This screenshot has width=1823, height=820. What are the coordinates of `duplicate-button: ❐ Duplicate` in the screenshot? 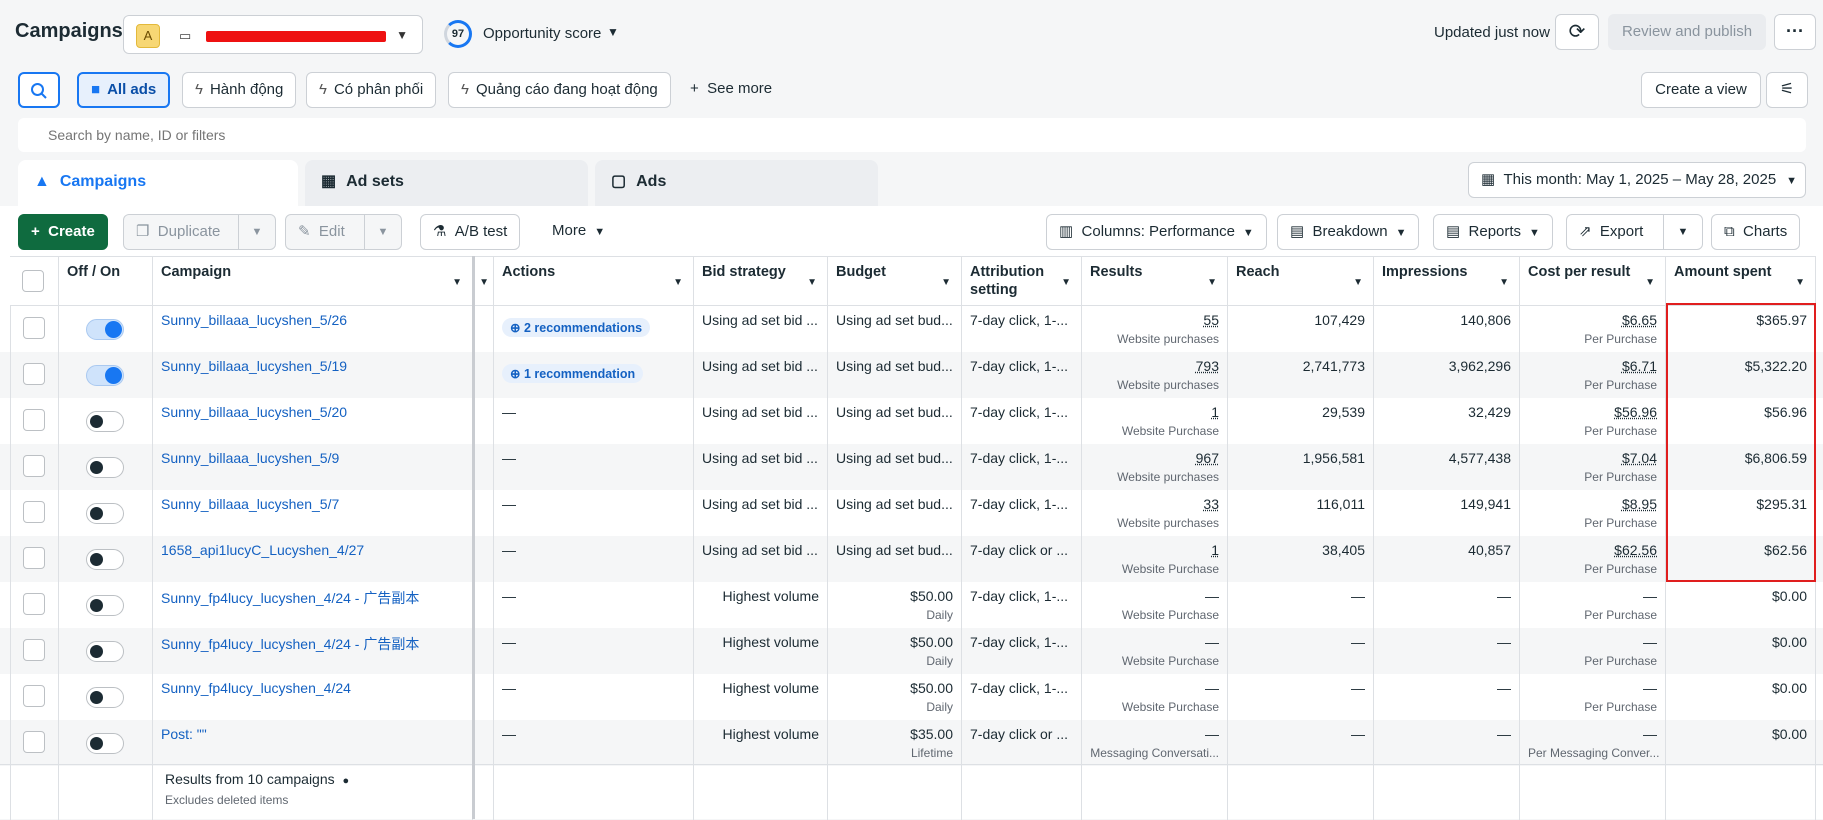 It's located at (181, 232).